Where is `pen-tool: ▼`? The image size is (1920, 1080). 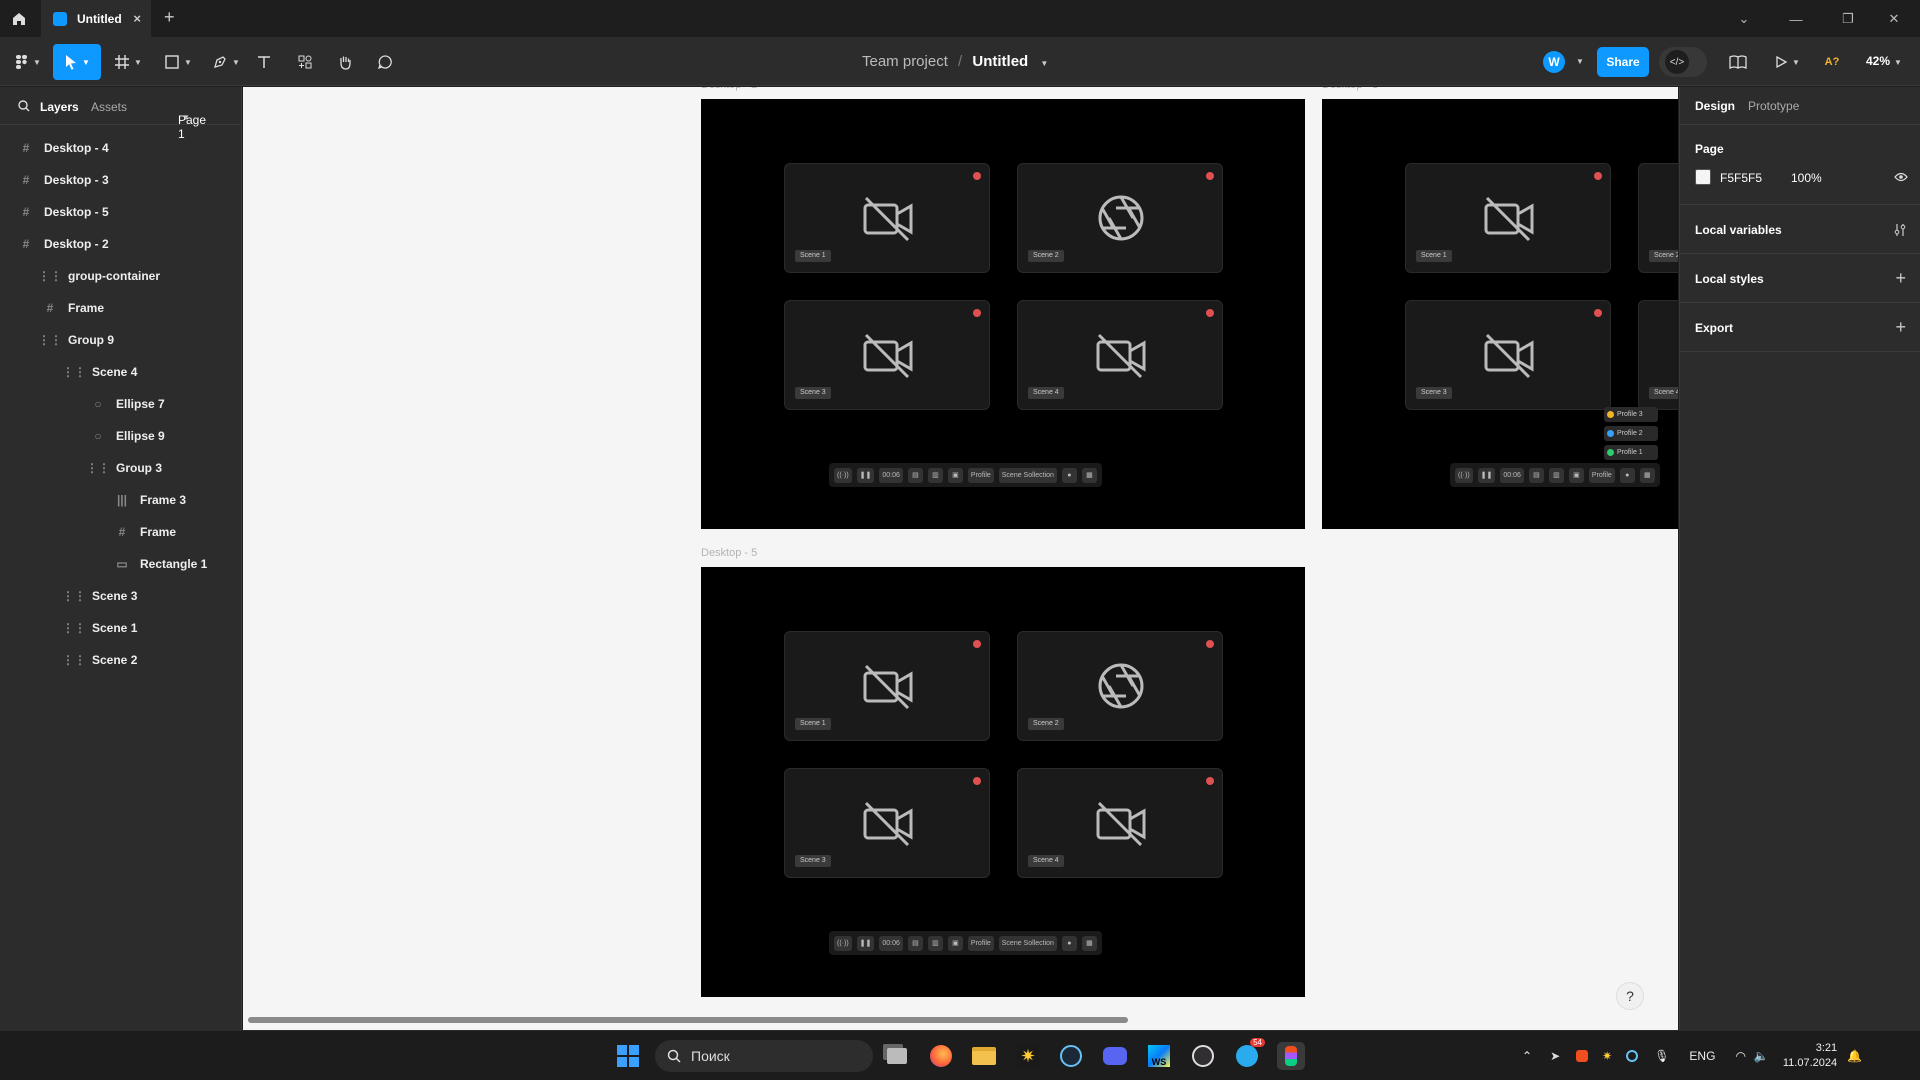
pen-tool: ▼ is located at coordinates (226, 62).